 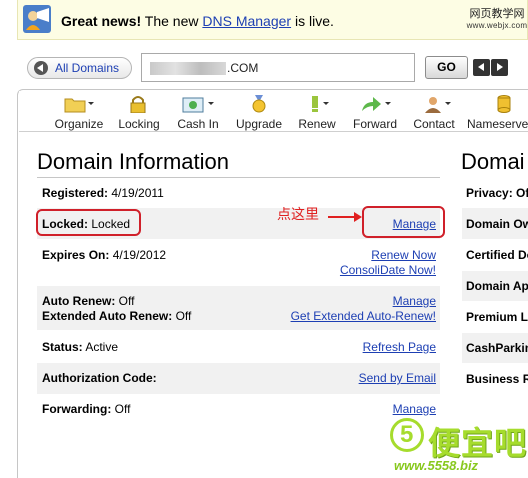 What do you see at coordinates (497, 124) in the screenshot?
I see `toolbar-label: Nameserve` at bounding box center [497, 124].